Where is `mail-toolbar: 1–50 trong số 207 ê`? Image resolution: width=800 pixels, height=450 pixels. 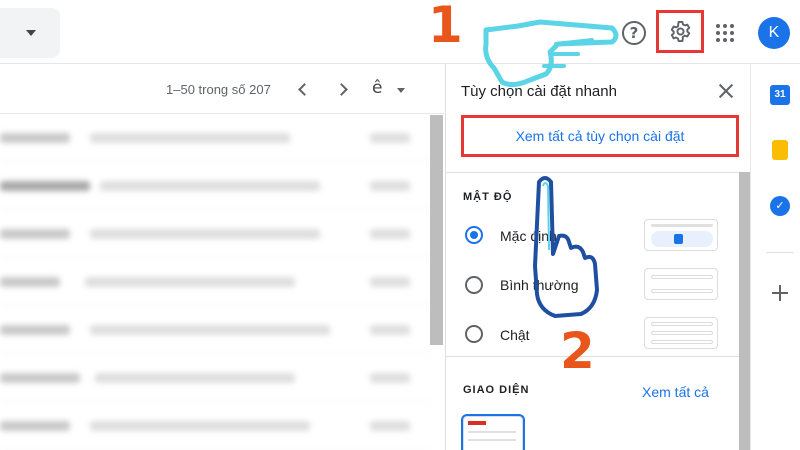 mail-toolbar: 1–50 trong số 207 ê is located at coordinates (222, 89).